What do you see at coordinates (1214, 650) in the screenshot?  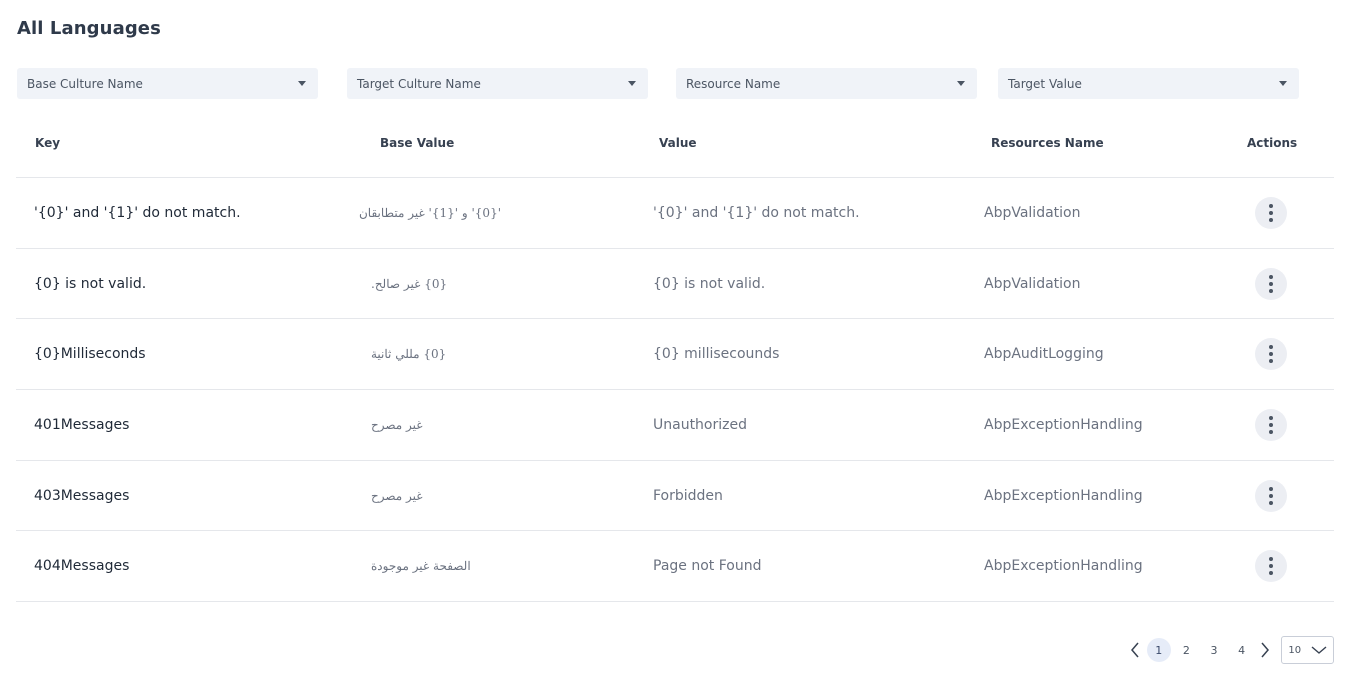 I see `page-3-button: 3` at bounding box center [1214, 650].